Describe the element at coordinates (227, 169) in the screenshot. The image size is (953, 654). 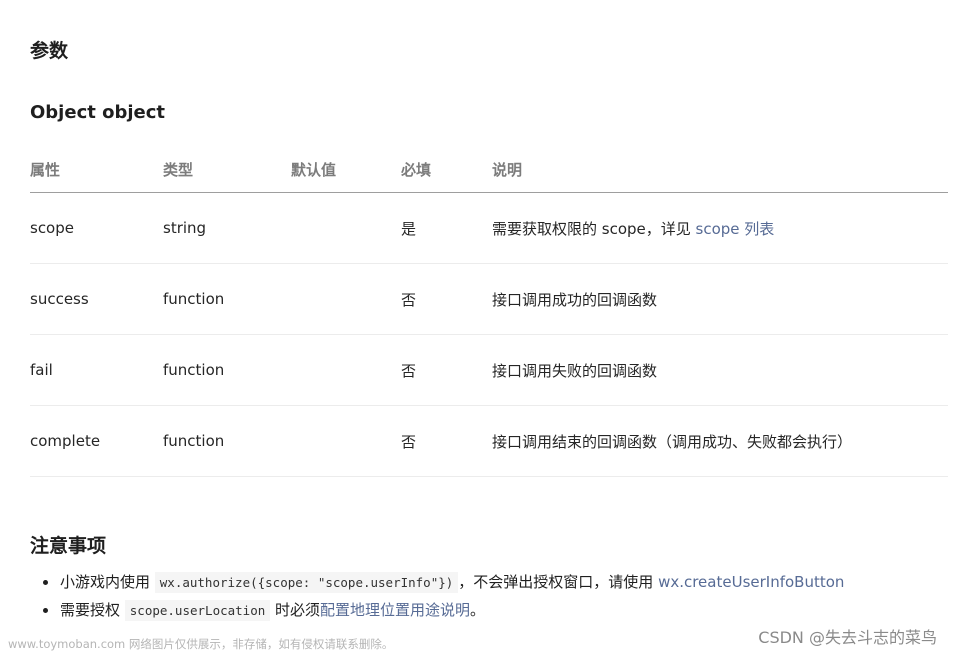
I see `header-type: 类型` at that location.